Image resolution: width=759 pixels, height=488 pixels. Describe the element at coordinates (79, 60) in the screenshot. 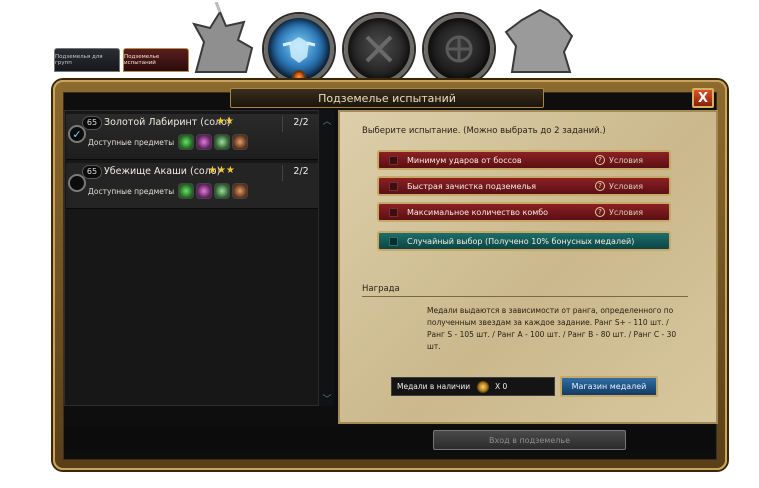

I see `tab-label: Подземелья для групп` at that location.